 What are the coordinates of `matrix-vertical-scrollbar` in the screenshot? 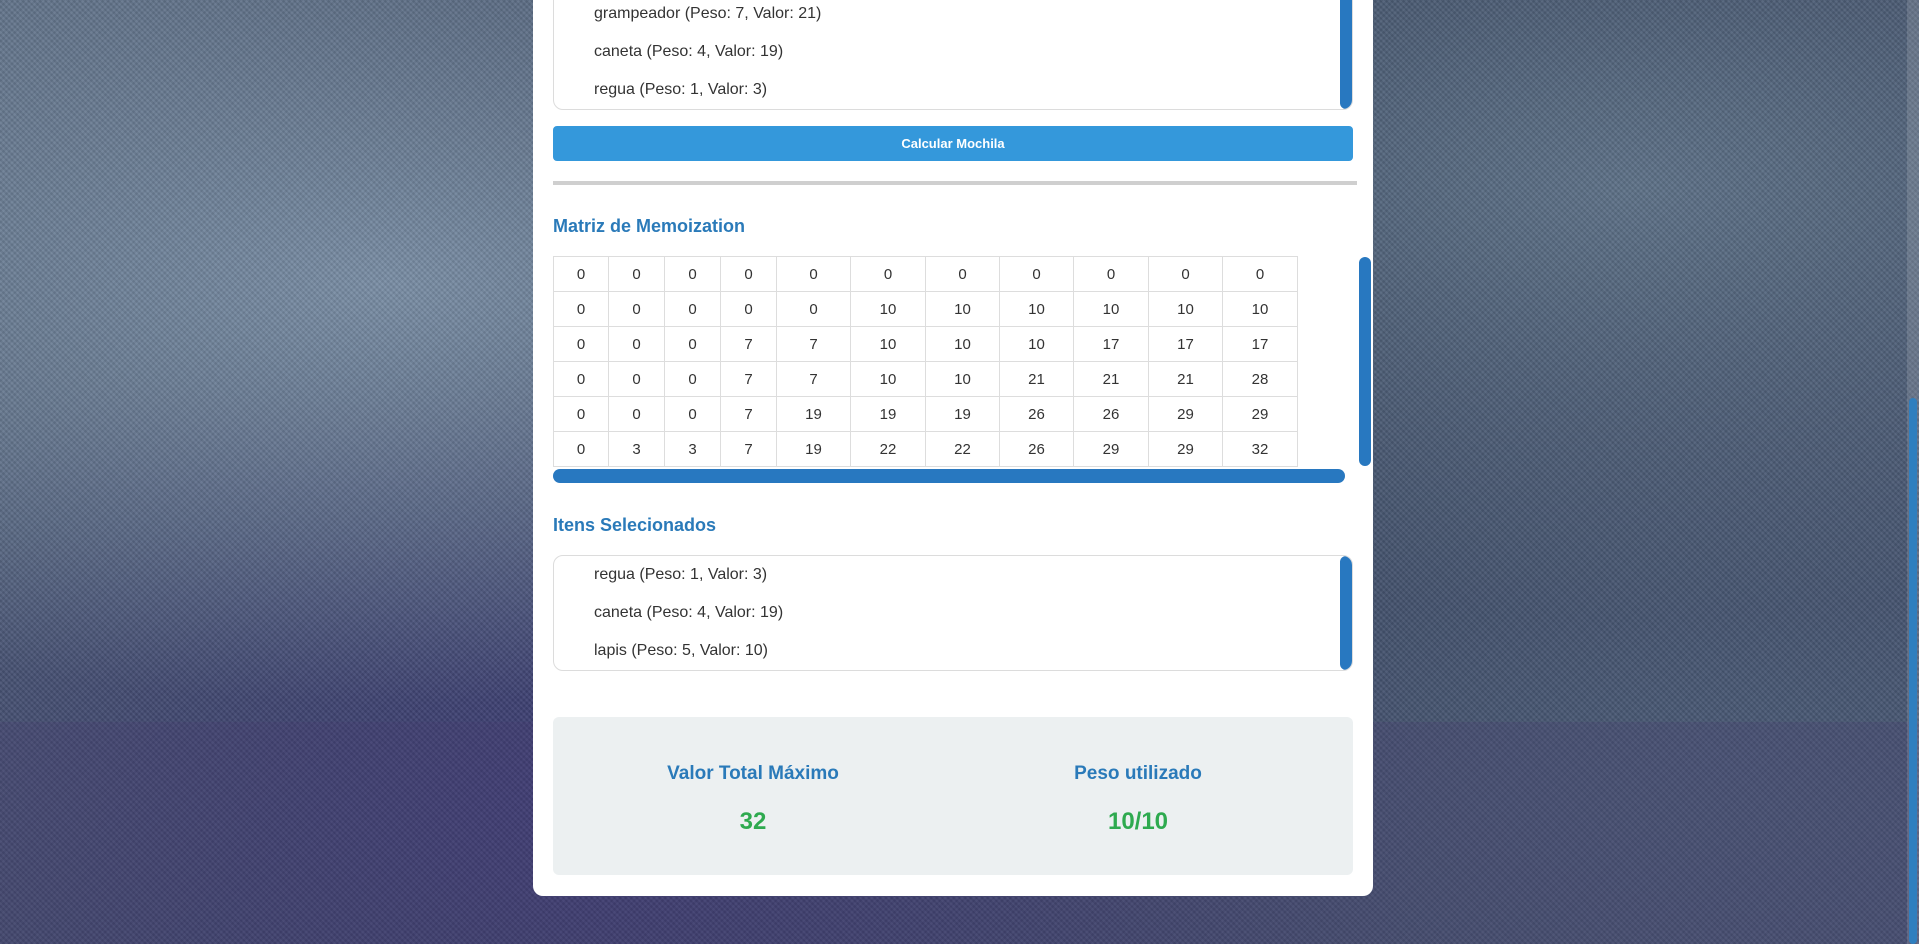 It's located at (1365, 361).